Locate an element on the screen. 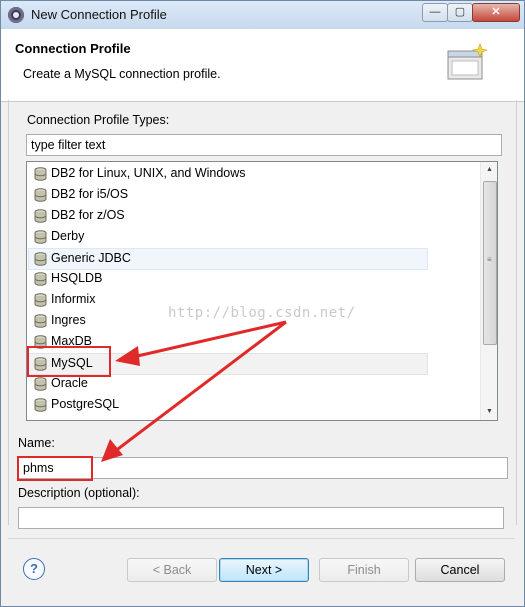  list-item: DB2 for Linux, UNIX, and Windows is located at coordinates (228, 174).